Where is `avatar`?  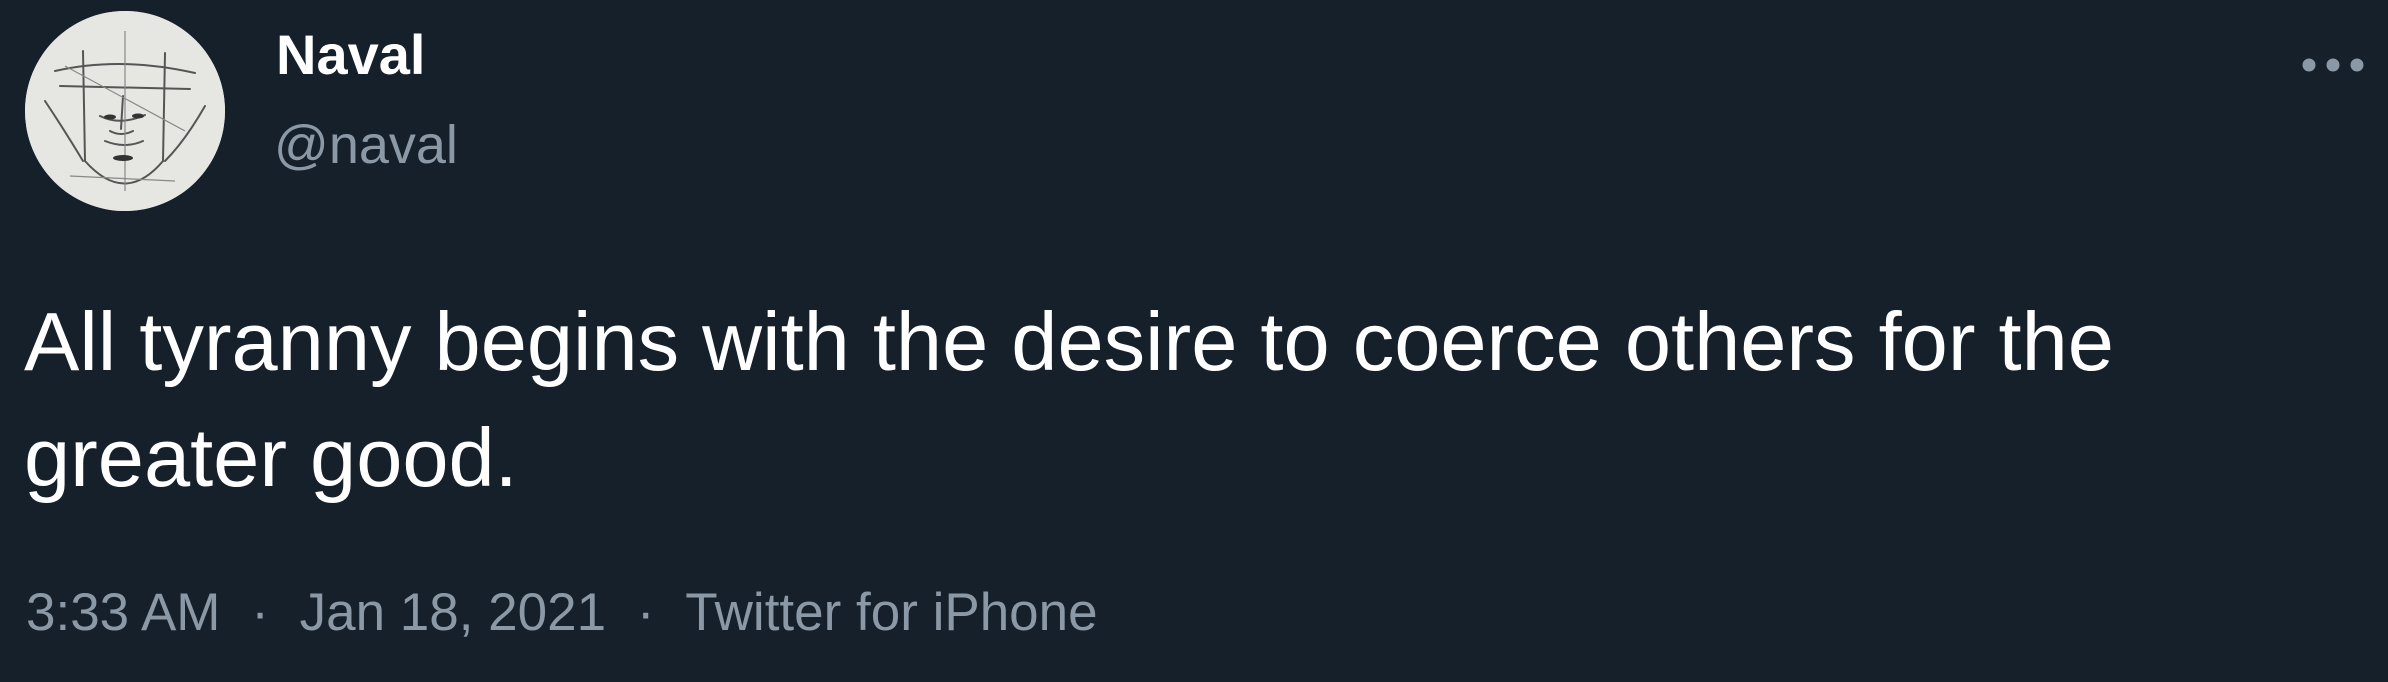 avatar is located at coordinates (125, 111).